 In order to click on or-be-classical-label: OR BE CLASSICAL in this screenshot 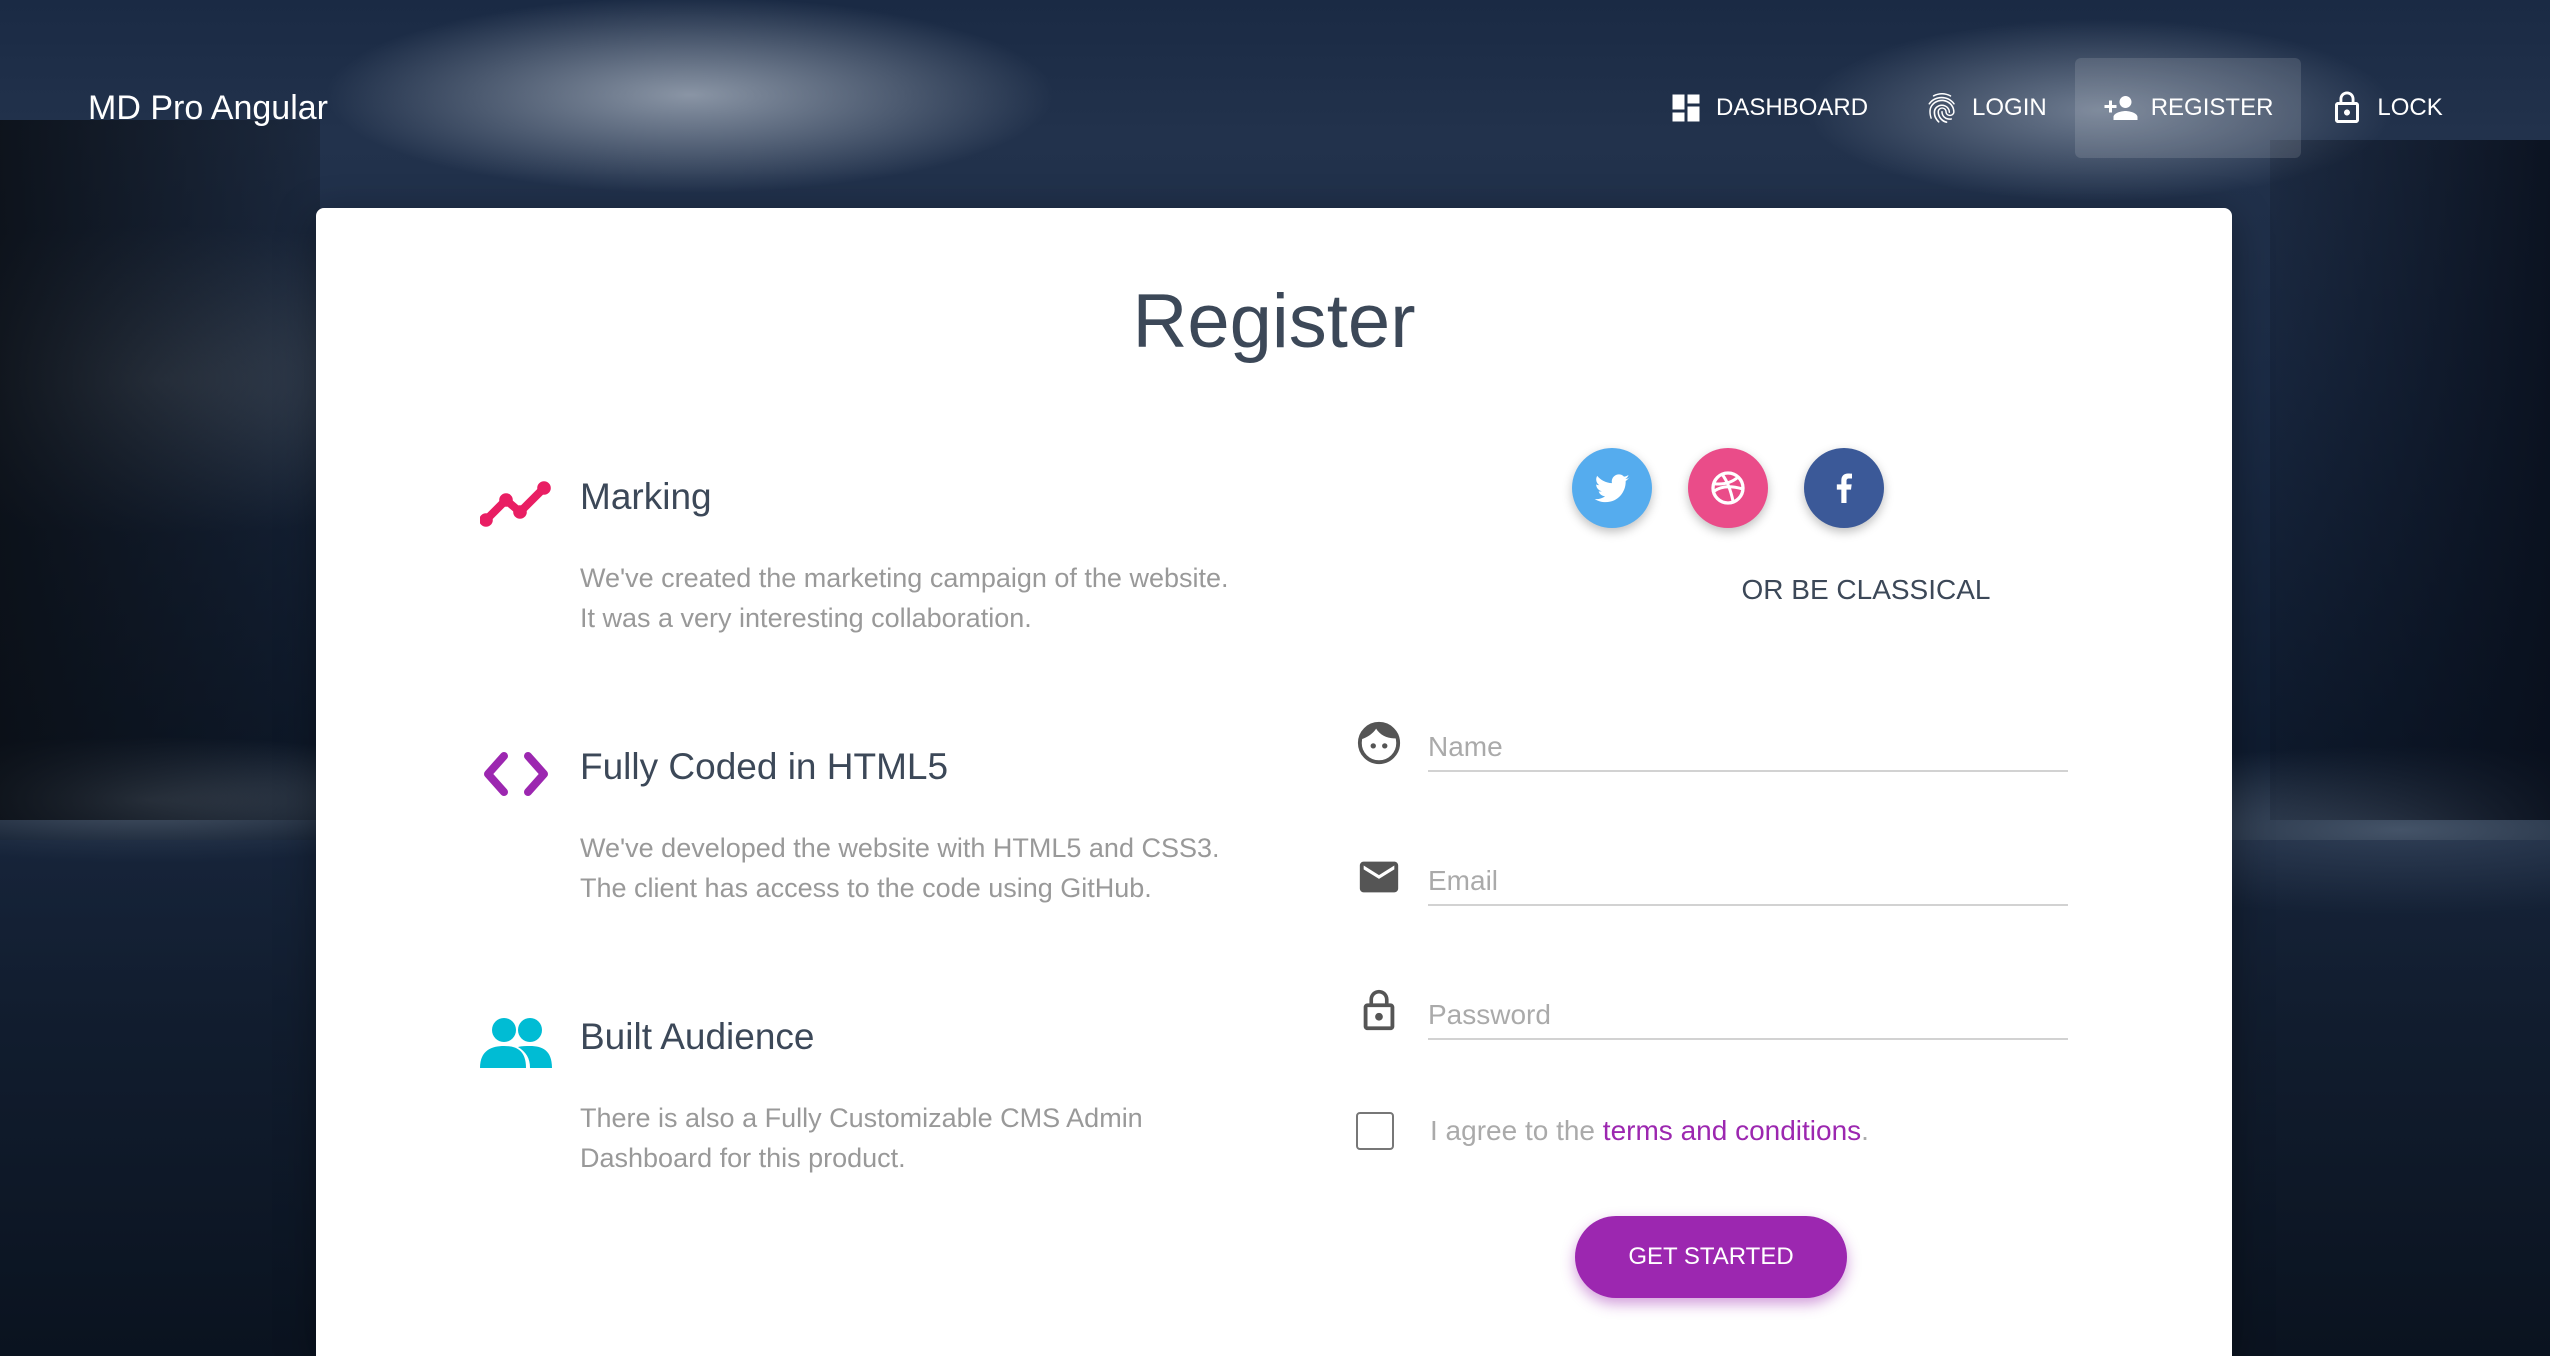, I will do `click(1866, 589)`.